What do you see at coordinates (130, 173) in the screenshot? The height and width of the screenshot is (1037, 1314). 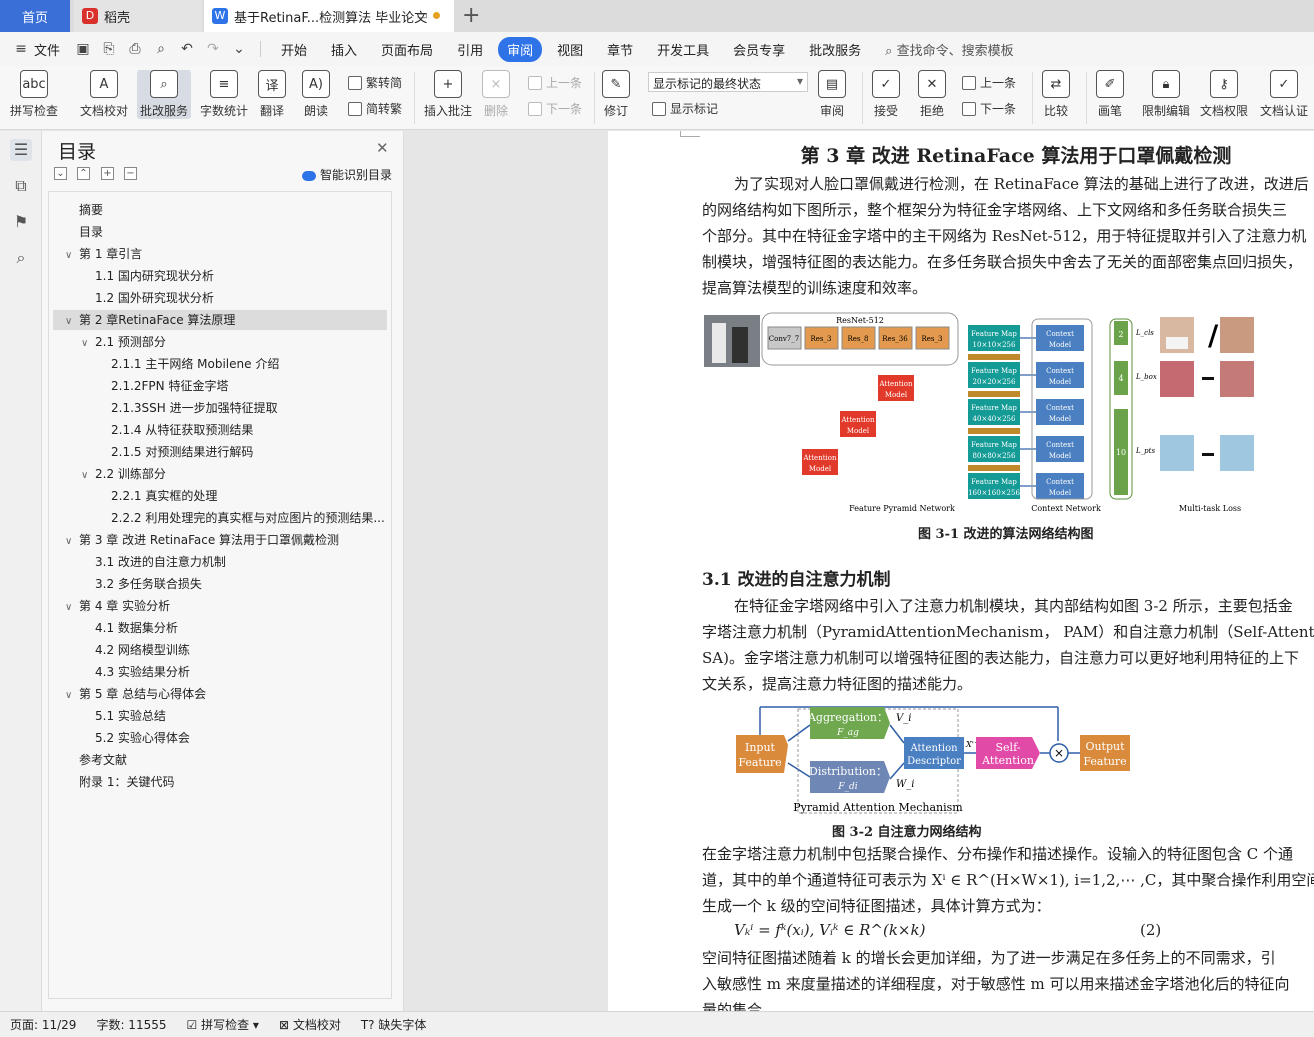 I see `remove-heading-icon: −` at bounding box center [130, 173].